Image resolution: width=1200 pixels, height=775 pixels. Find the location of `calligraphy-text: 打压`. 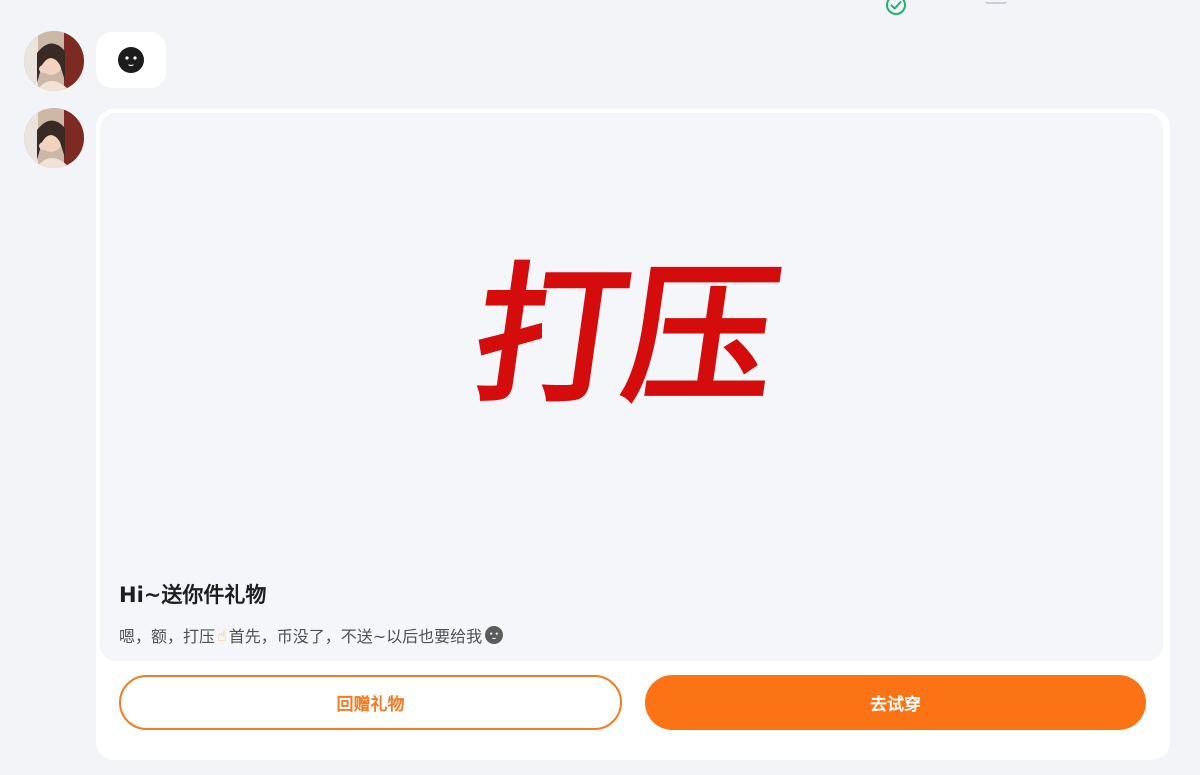

calligraphy-text: 打压 is located at coordinates (626, 335).